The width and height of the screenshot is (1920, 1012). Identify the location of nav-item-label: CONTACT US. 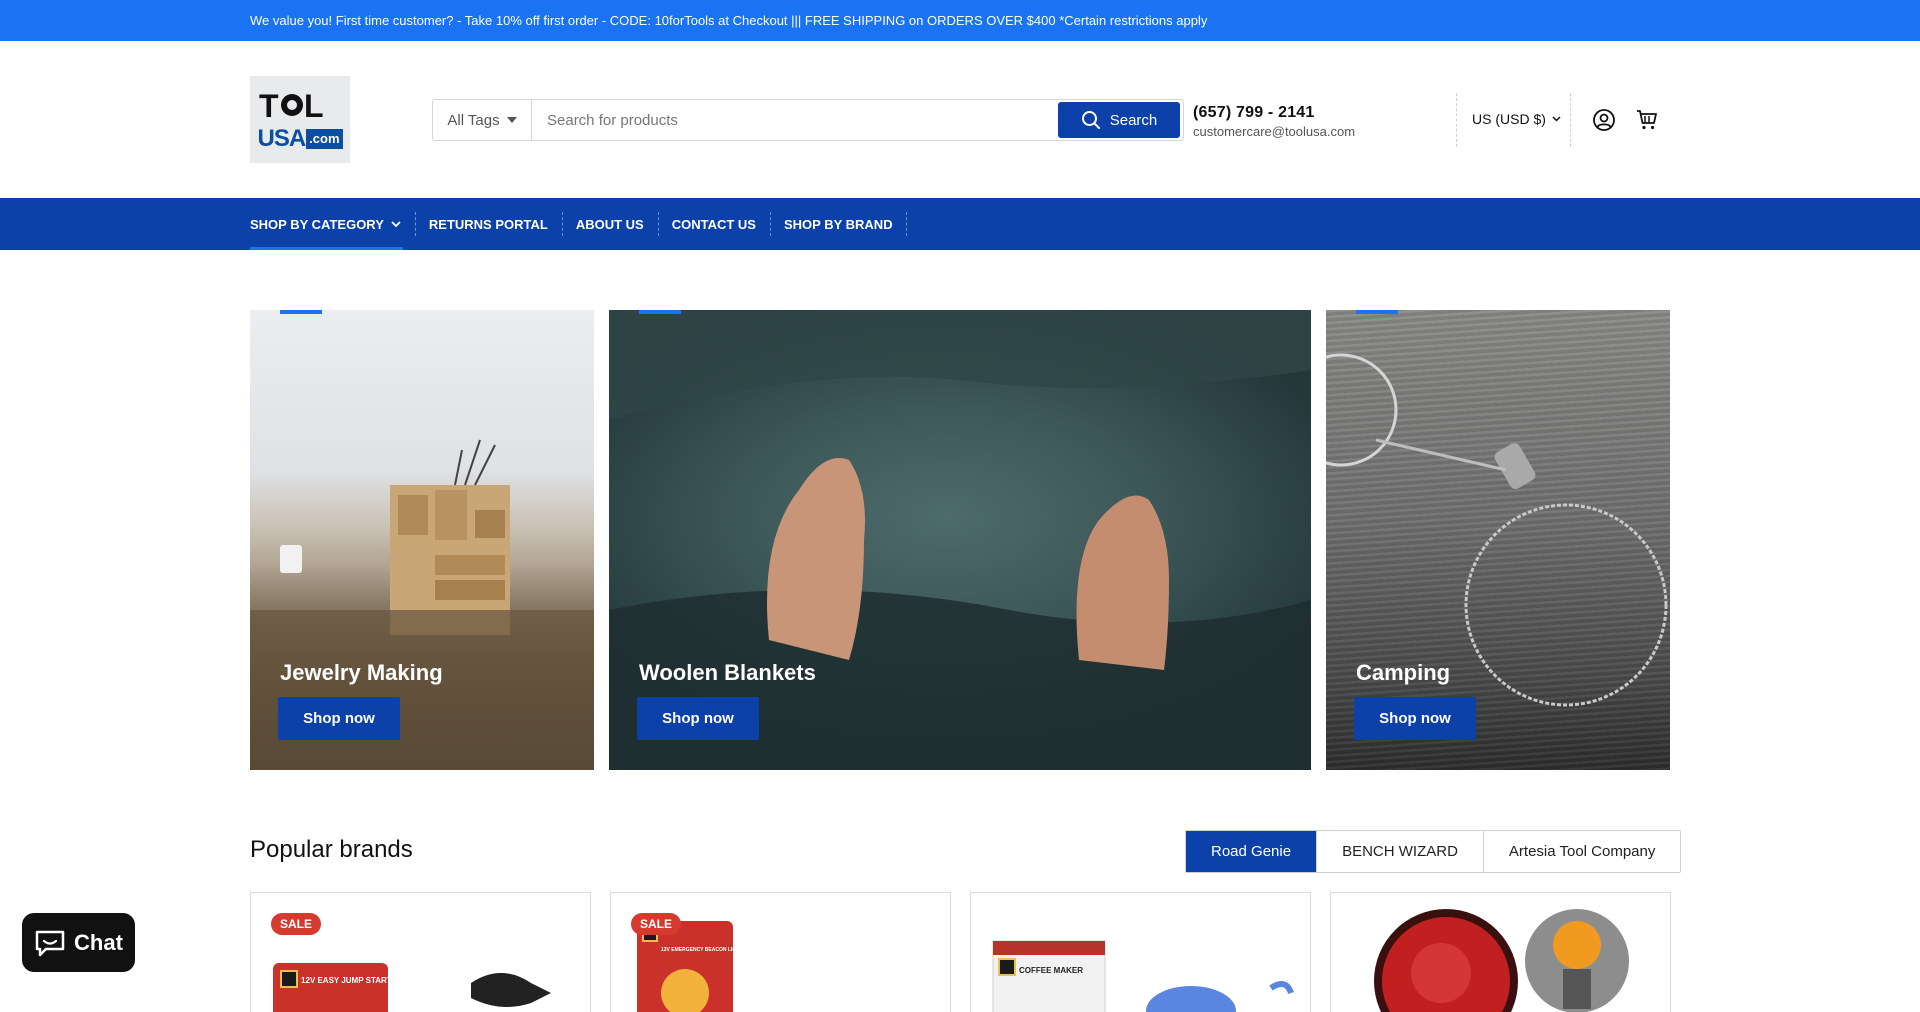
(713, 224).